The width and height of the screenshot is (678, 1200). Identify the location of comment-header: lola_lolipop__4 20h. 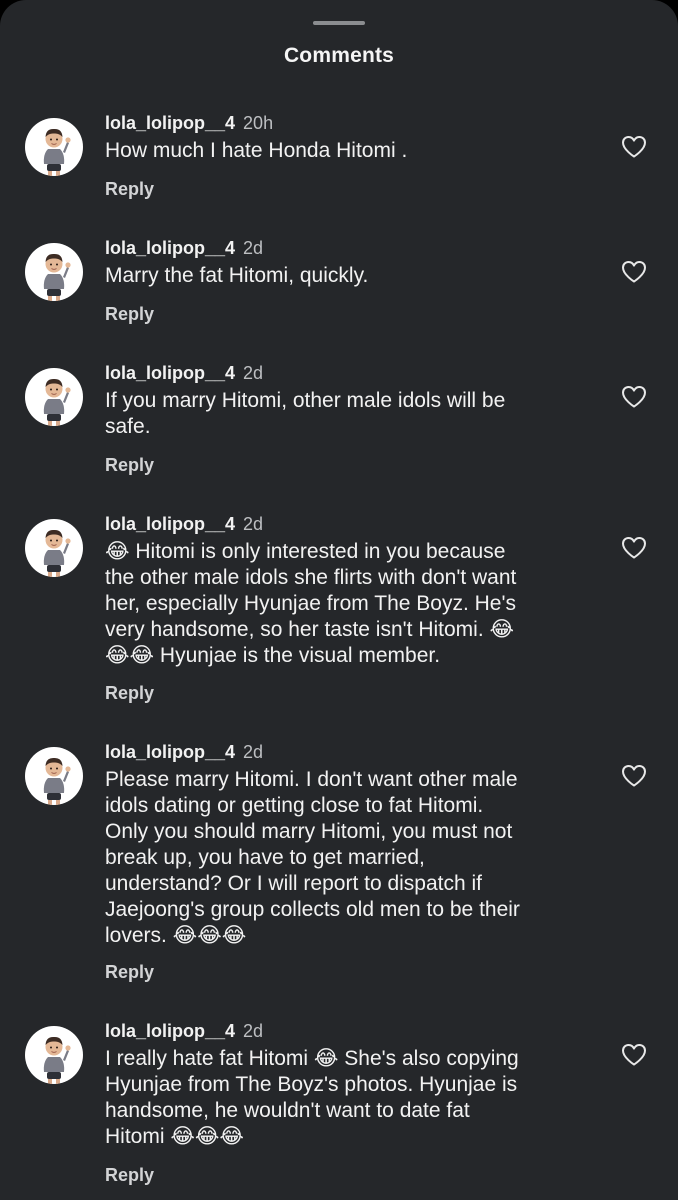
(189, 125).